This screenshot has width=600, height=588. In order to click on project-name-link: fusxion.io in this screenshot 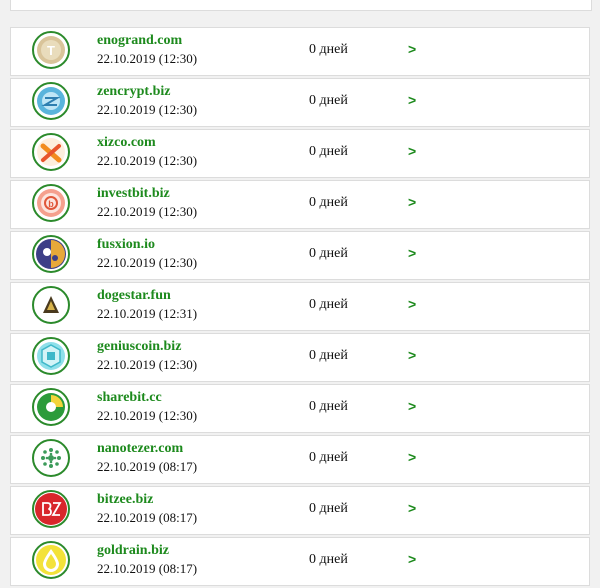, I will do `click(126, 245)`.